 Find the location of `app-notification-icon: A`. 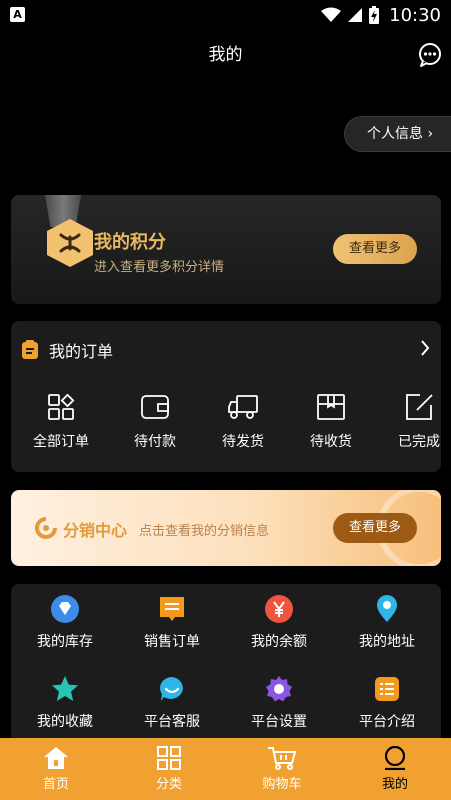

app-notification-icon: A is located at coordinates (17, 14).